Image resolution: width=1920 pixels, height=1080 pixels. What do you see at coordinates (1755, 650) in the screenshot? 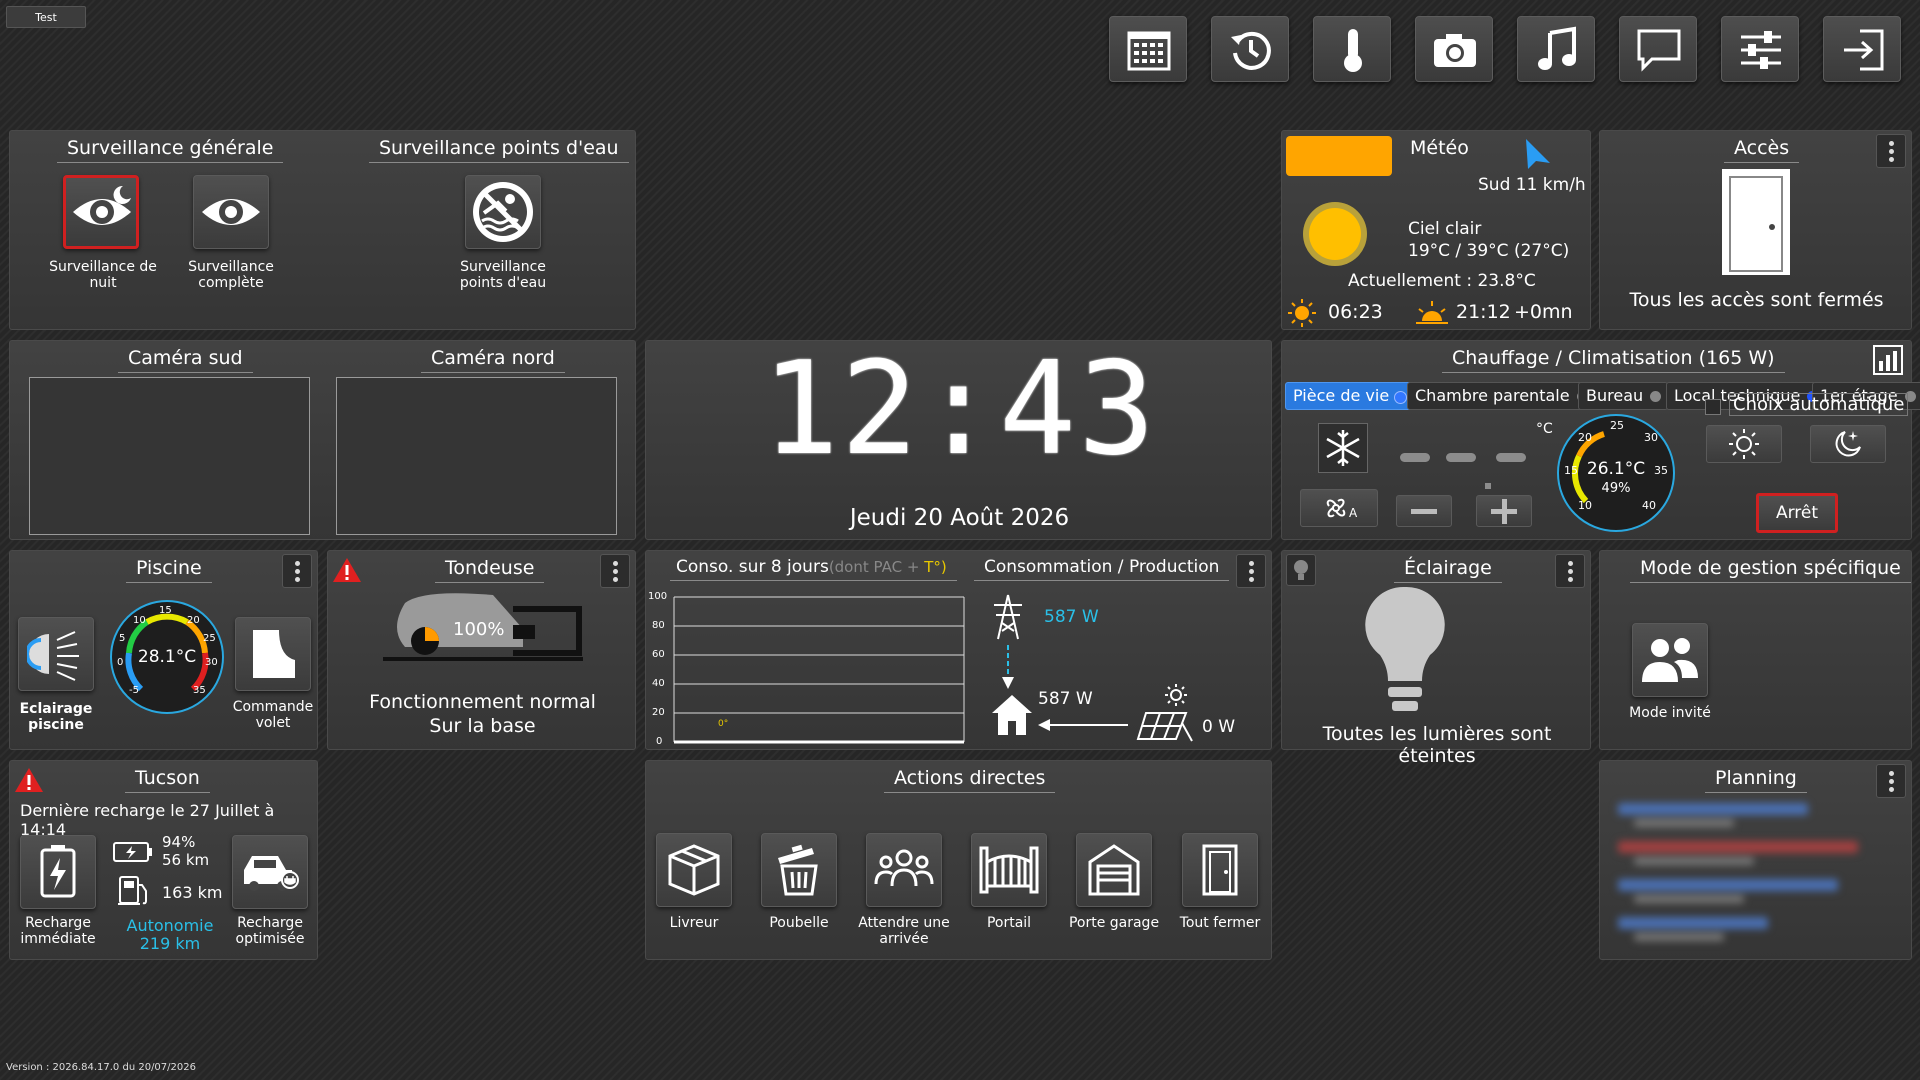
I see `mode-panel: Mode de gestion spécifique Mode invité` at bounding box center [1755, 650].